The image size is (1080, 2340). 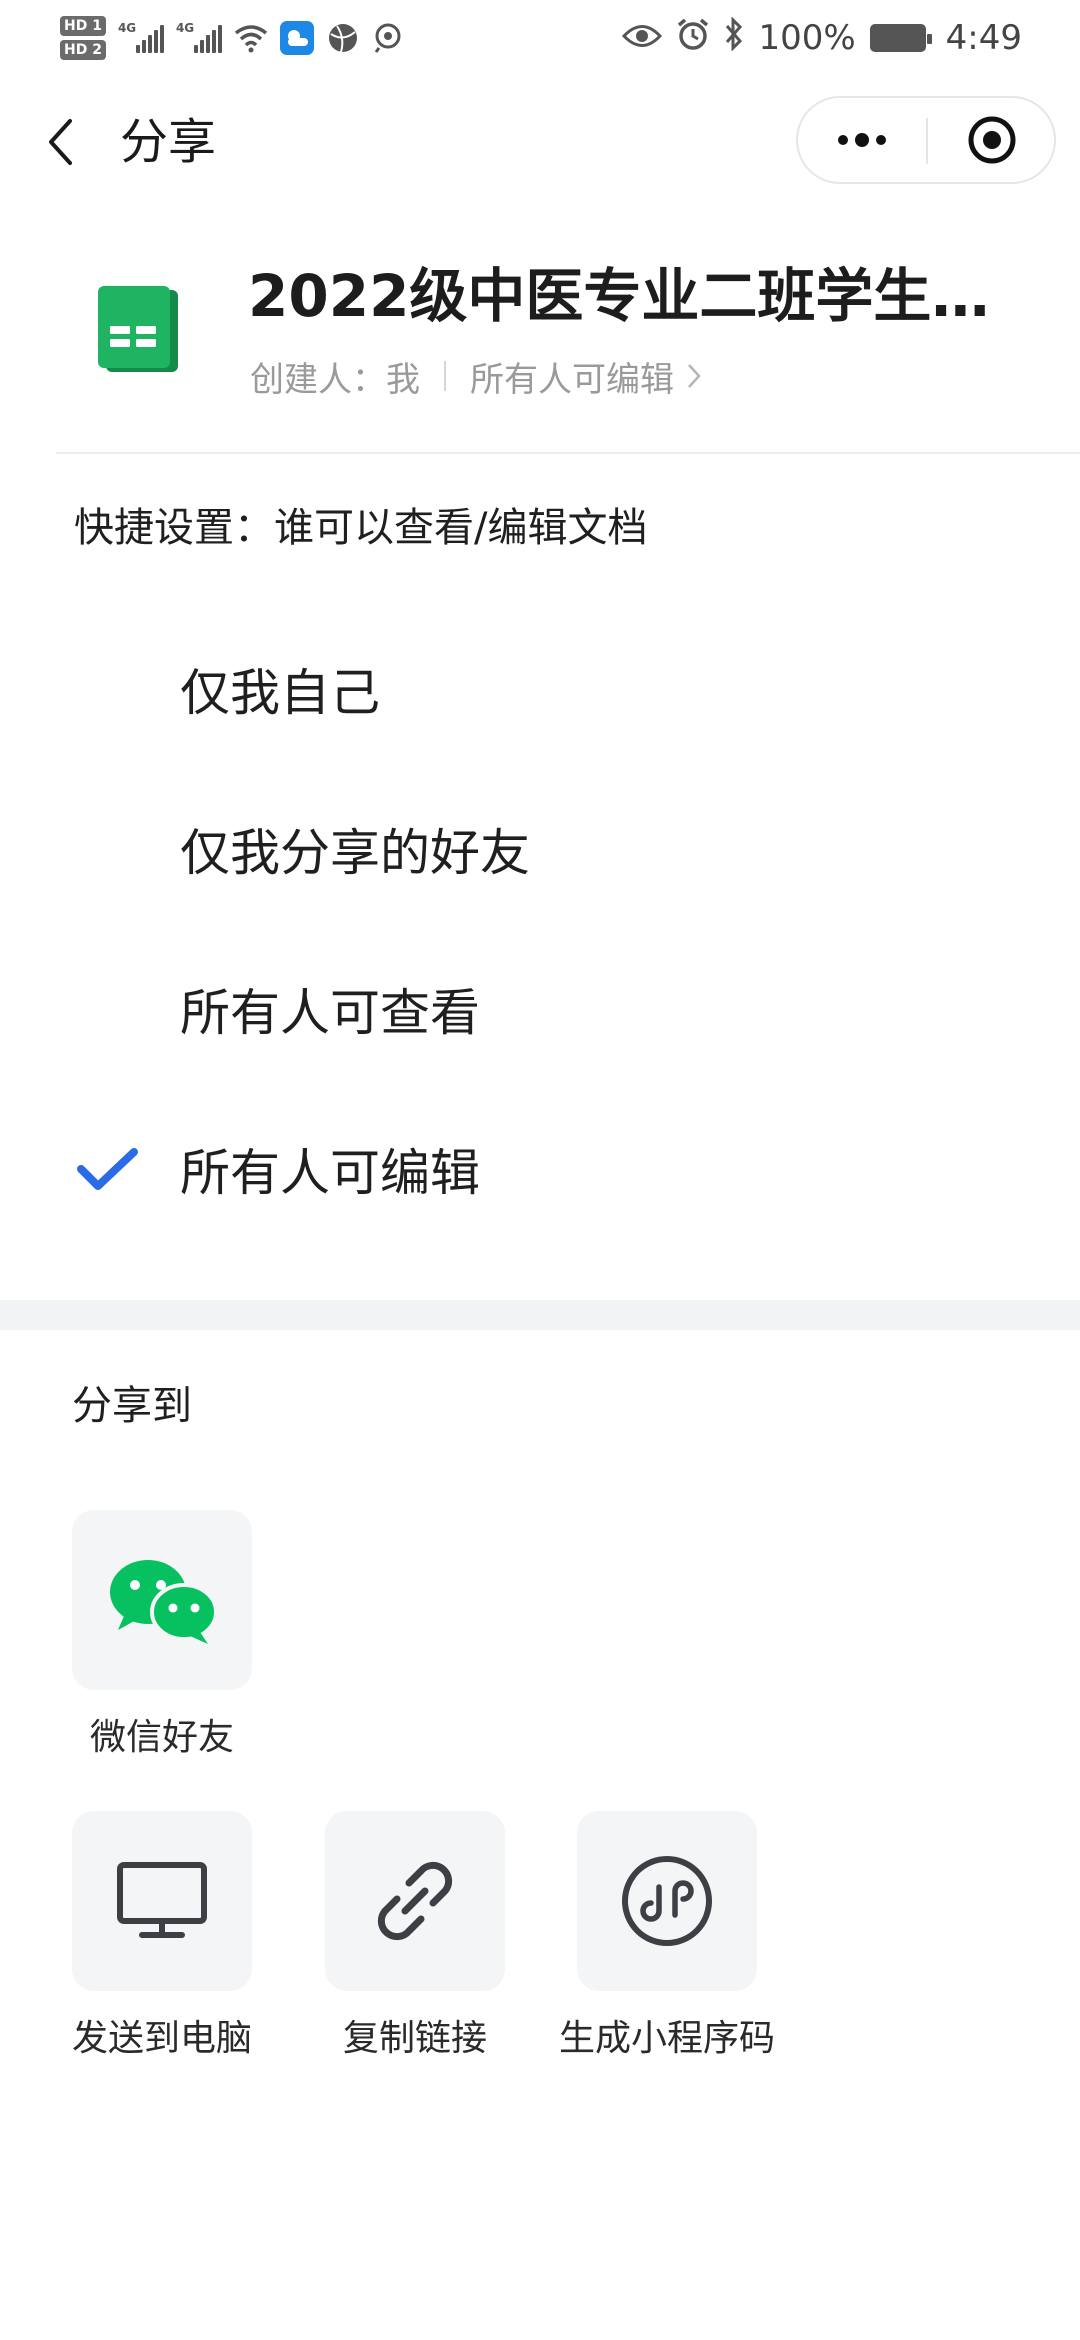 What do you see at coordinates (414, 2038) in the screenshot?
I see `copy-link-label: 复制链接` at bounding box center [414, 2038].